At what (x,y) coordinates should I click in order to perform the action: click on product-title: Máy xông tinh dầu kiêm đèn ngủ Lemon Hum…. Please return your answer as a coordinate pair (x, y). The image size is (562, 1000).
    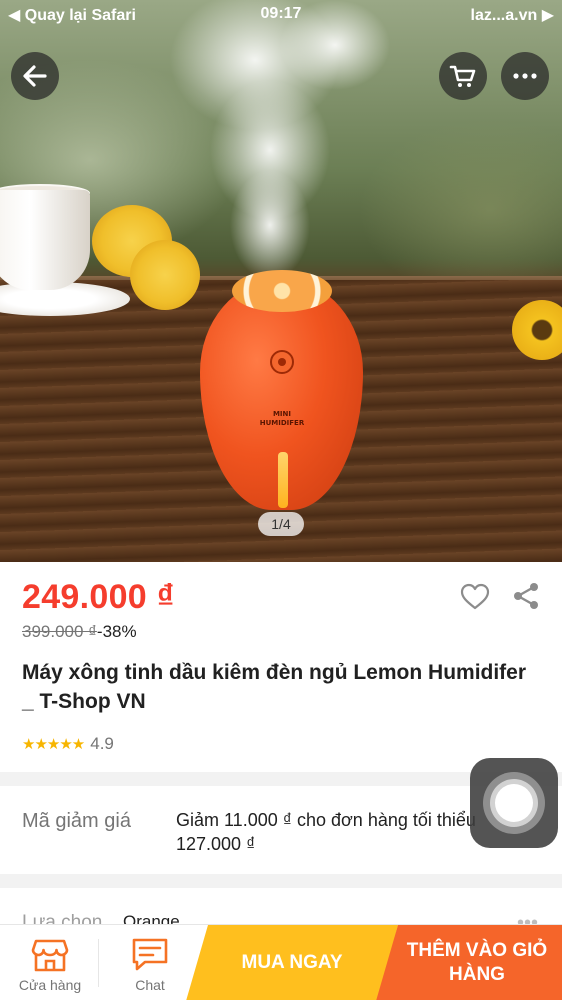
    Looking at the image, I should click on (274, 687).